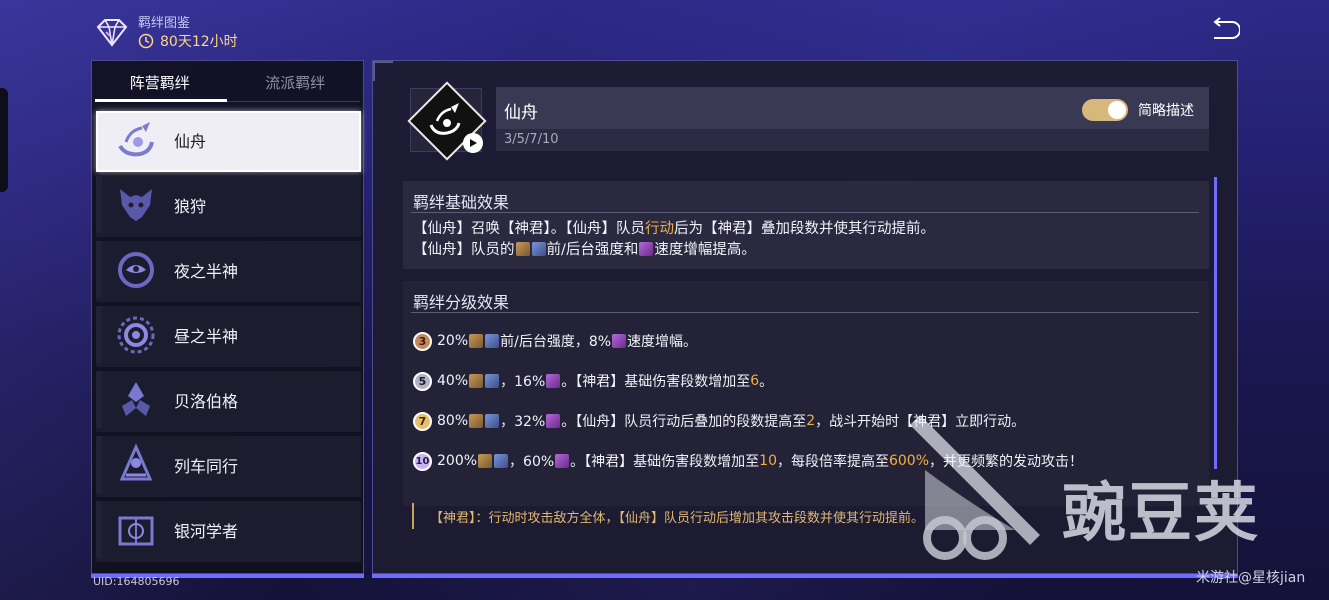 Image resolution: width=1329 pixels, height=600 pixels. Describe the element at coordinates (112, 33) in the screenshot. I see `diamond-icon` at that location.